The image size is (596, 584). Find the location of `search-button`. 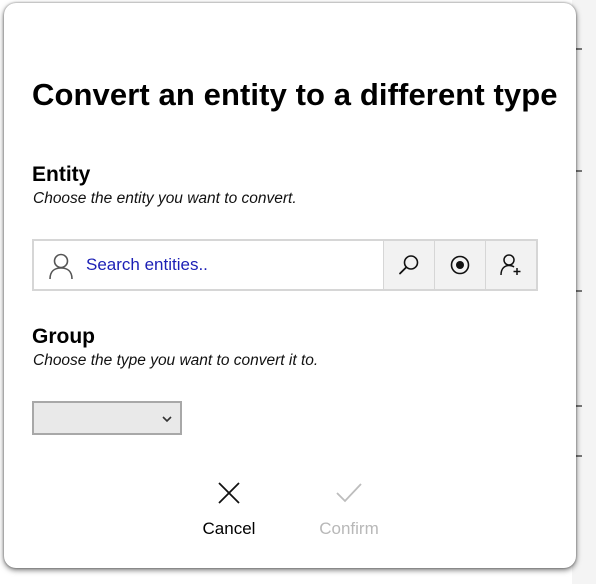

search-button is located at coordinates (408, 265).